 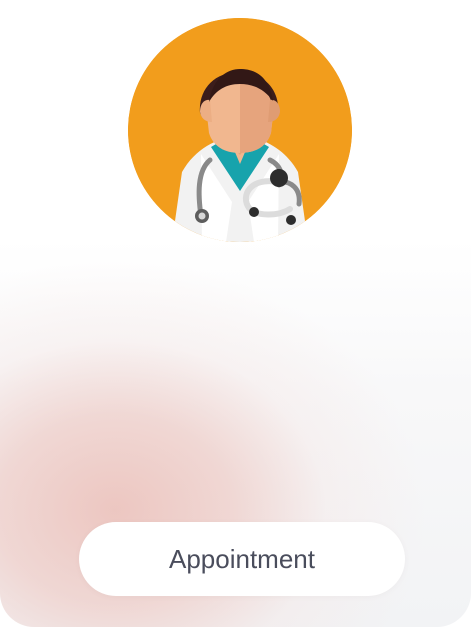 I want to click on appointment-button-label: Appointment, so click(x=242, y=559).